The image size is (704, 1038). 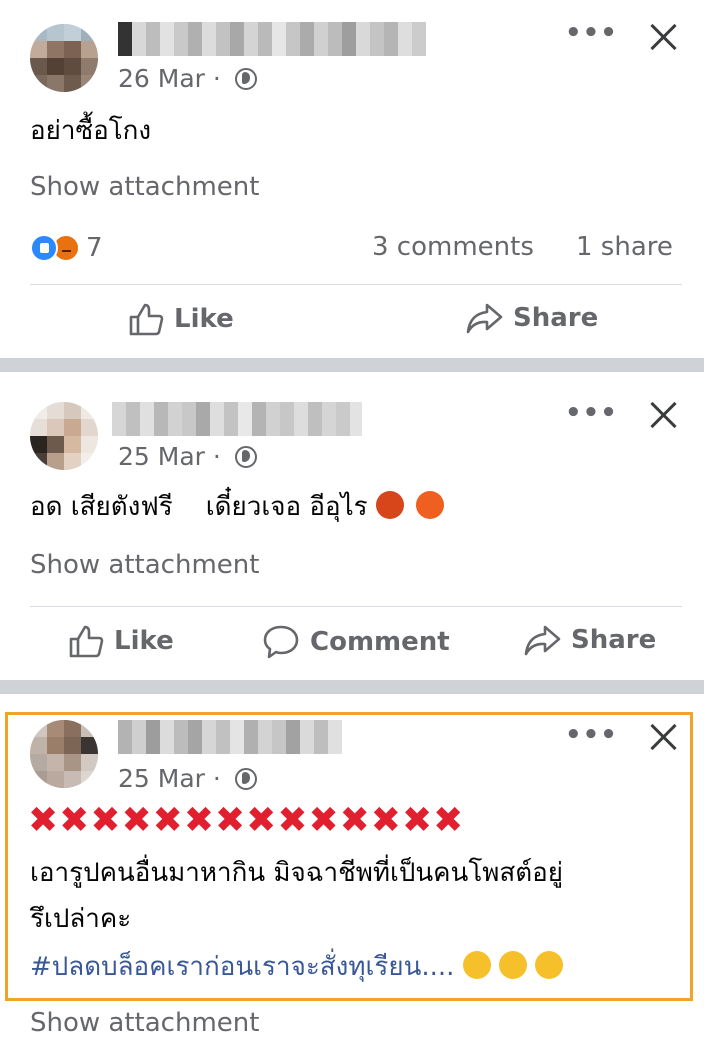 What do you see at coordinates (94, 248) in the screenshot?
I see `reaction-count: 7` at bounding box center [94, 248].